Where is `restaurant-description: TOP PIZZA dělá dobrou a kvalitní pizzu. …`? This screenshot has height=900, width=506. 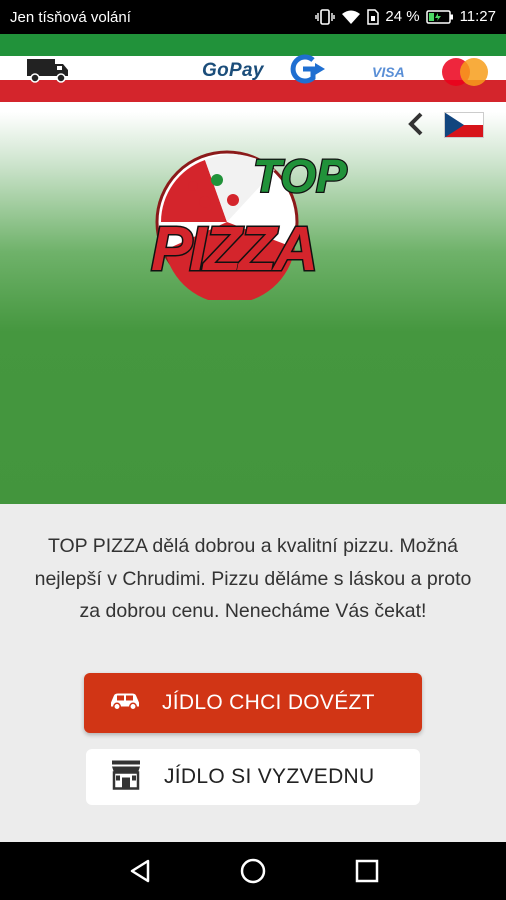 restaurant-description: TOP PIZZA dělá dobrou a kvalitní pizzu. … is located at coordinates (253, 578).